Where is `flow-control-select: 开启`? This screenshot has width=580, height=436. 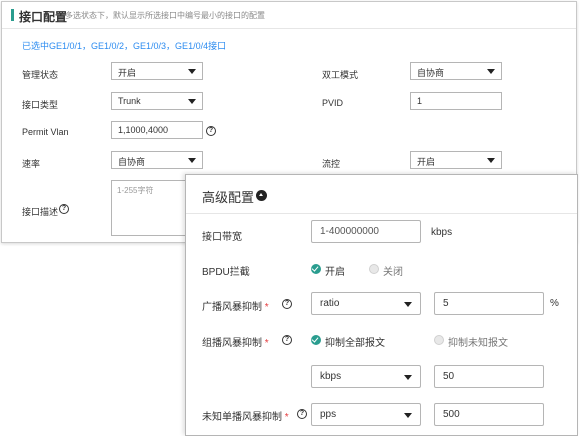 flow-control-select: 开启 is located at coordinates (456, 160).